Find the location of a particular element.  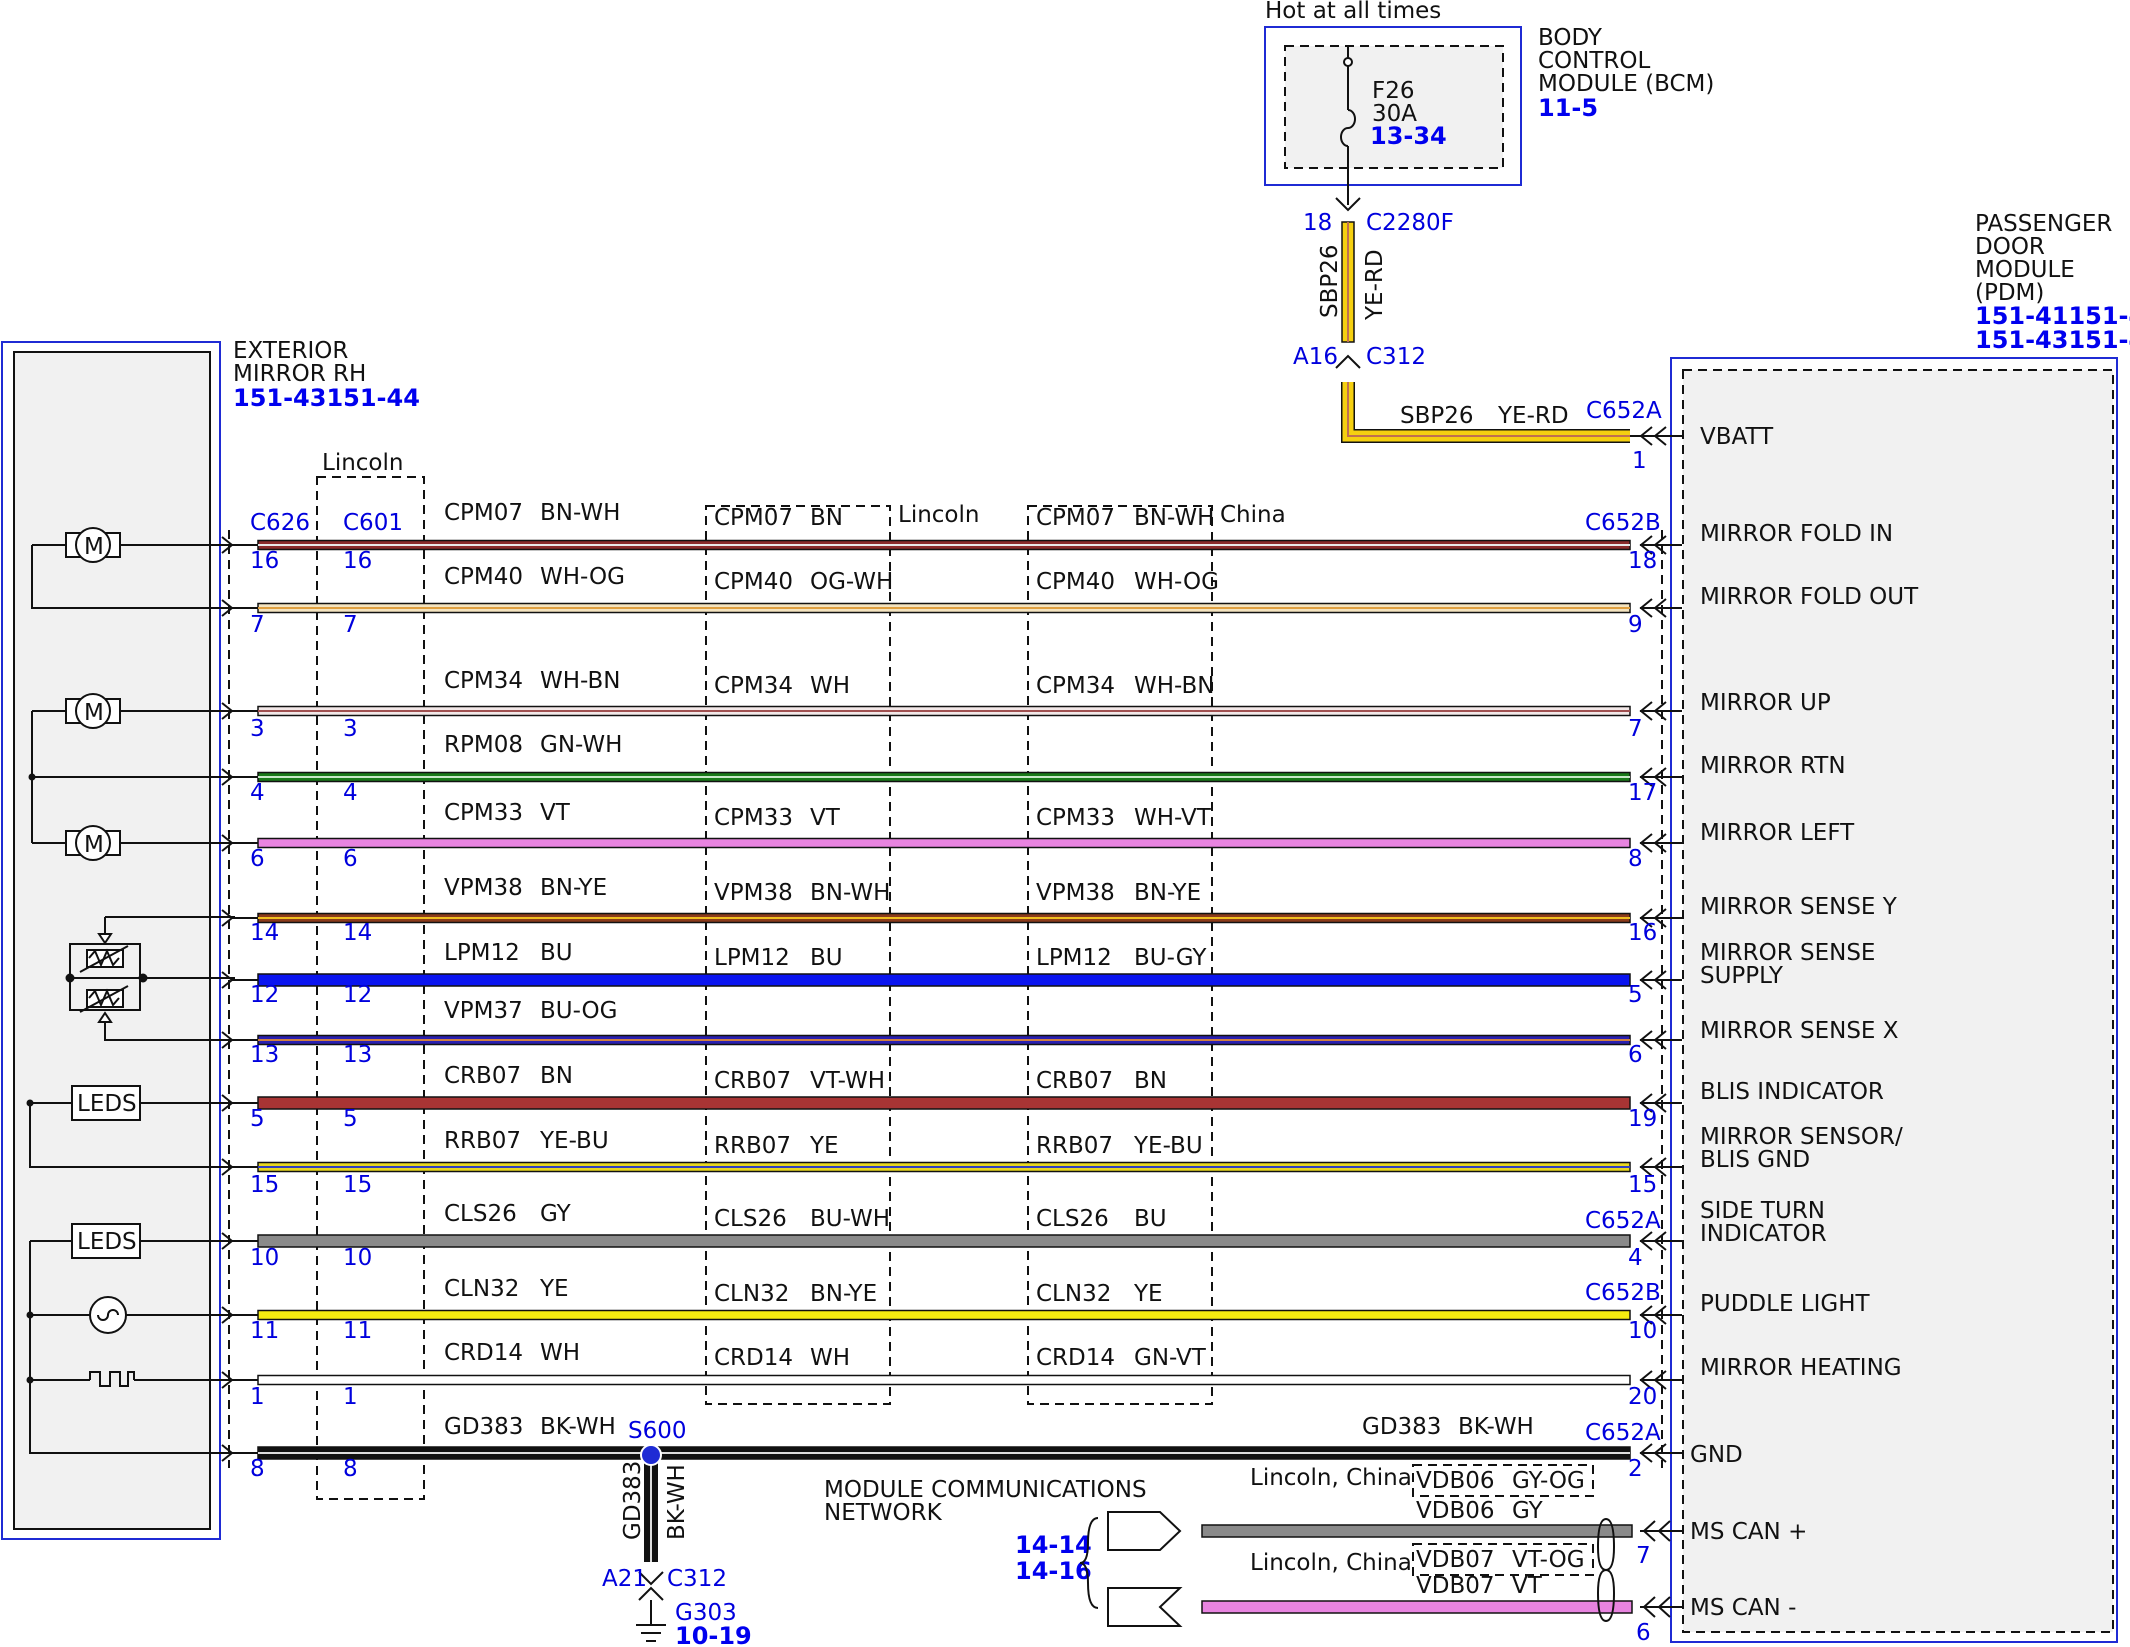

c2280f-label: C2280F is located at coordinates (1410, 223).